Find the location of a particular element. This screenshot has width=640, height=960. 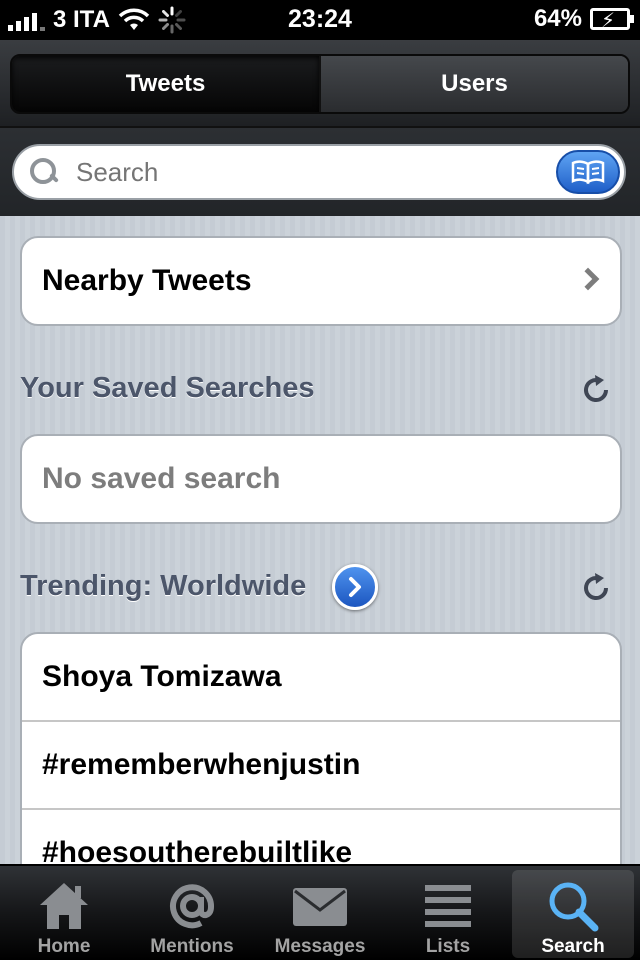

refresh-trending-icon is located at coordinates (596, 588).